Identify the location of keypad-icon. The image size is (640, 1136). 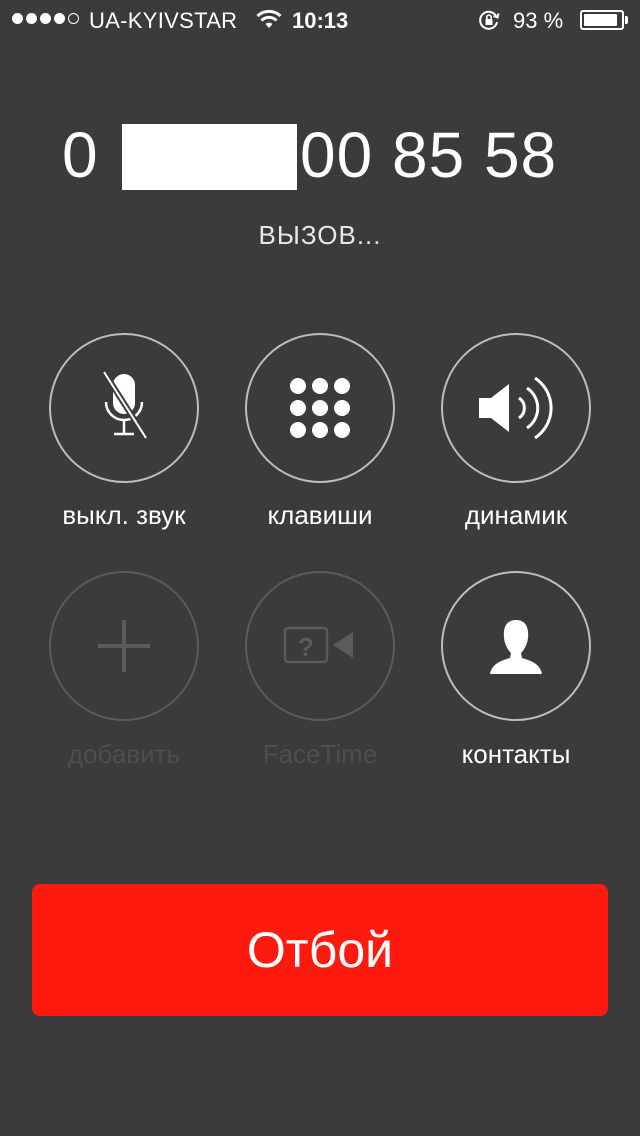
(320, 408).